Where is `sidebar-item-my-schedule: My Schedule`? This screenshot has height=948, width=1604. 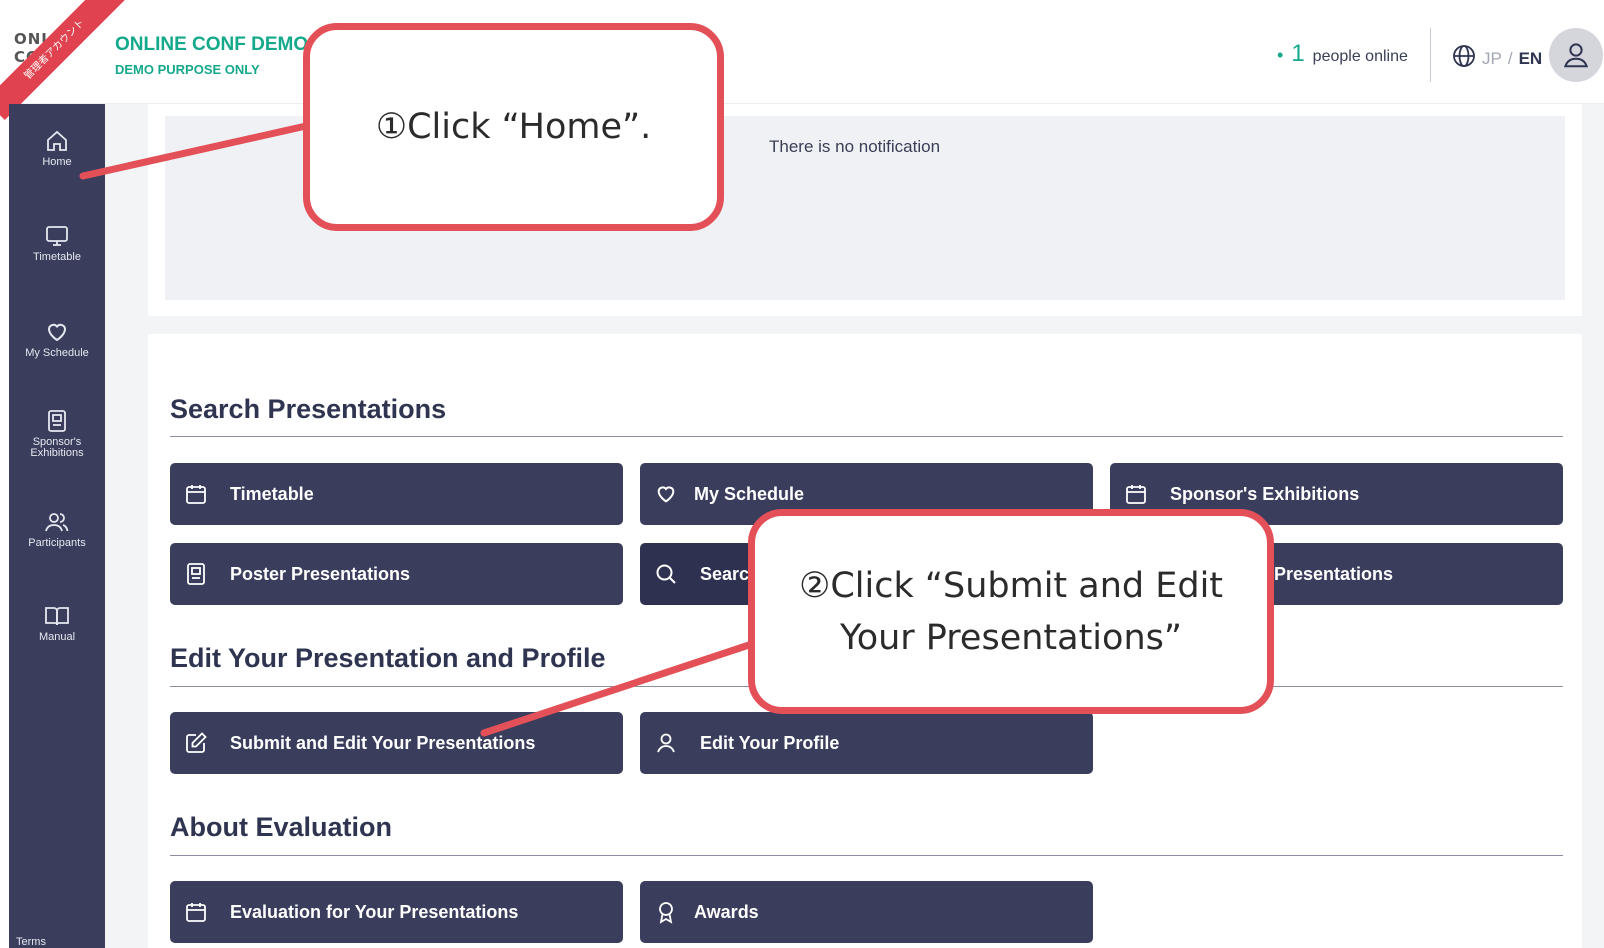
sidebar-item-my-schedule: My Schedule is located at coordinates (57, 339).